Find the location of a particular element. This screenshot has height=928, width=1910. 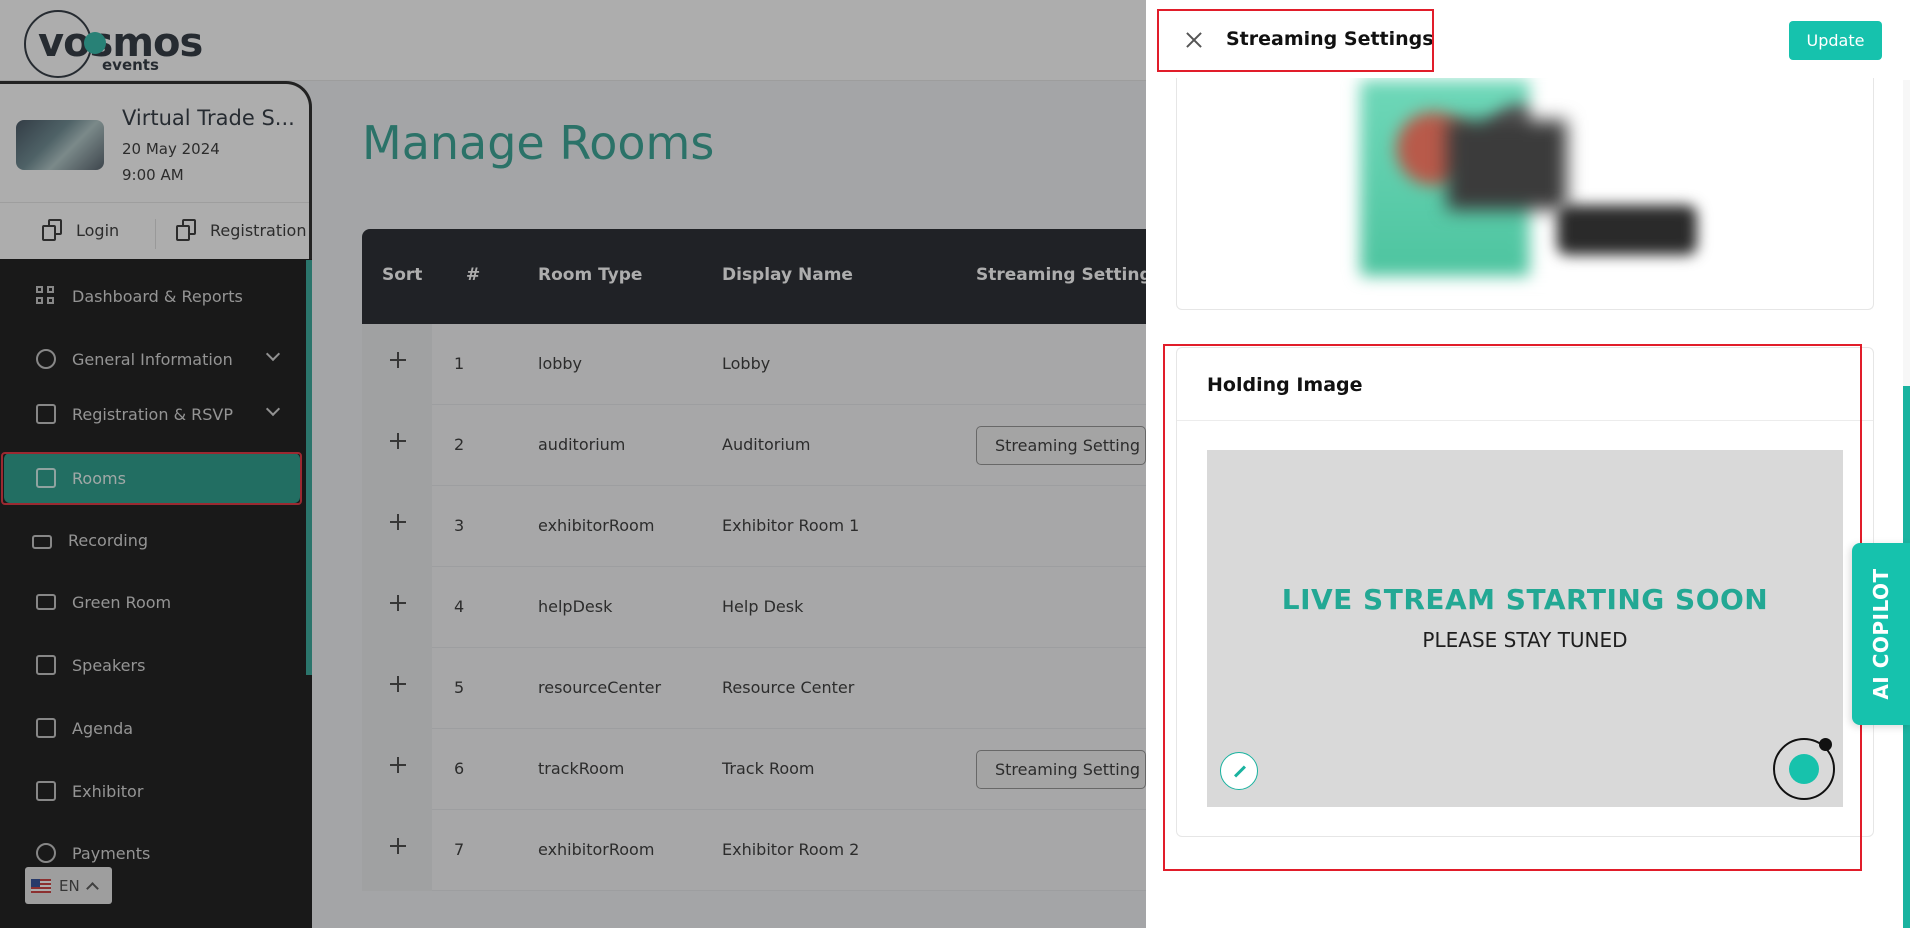

ai-copilot-label: AI COPILOT is located at coordinates (1881, 634).